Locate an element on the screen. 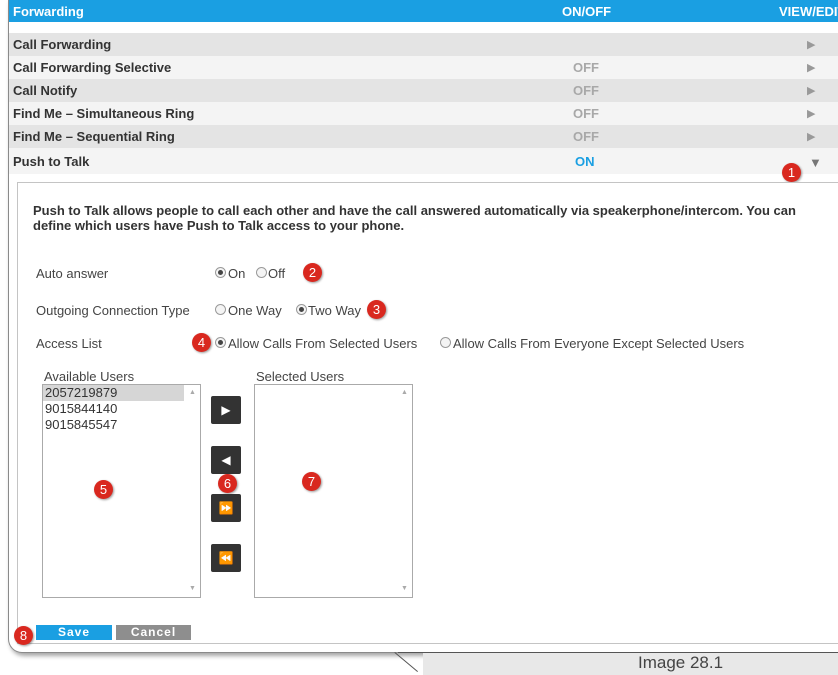 The width and height of the screenshot is (838, 675). table-header: Forwarding ON/OFF VIEW/EDIT is located at coordinates (423, 11).